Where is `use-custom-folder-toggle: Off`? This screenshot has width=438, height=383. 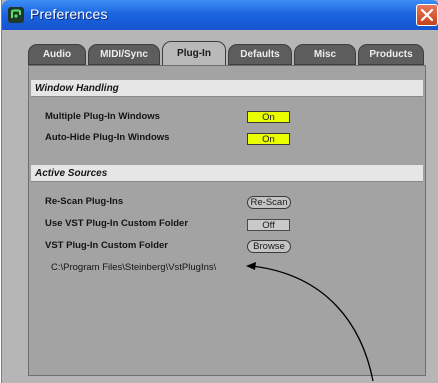 use-custom-folder-toggle: Off is located at coordinates (268, 225).